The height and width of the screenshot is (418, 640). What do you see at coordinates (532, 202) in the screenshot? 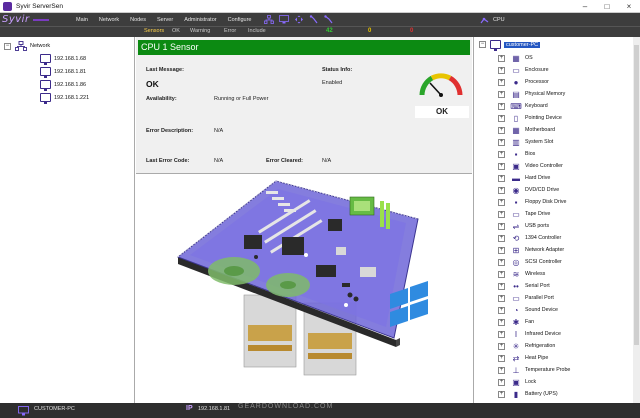
I see `hardware-item: + ▪ Floppy Disk Drive` at bounding box center [532, 202].